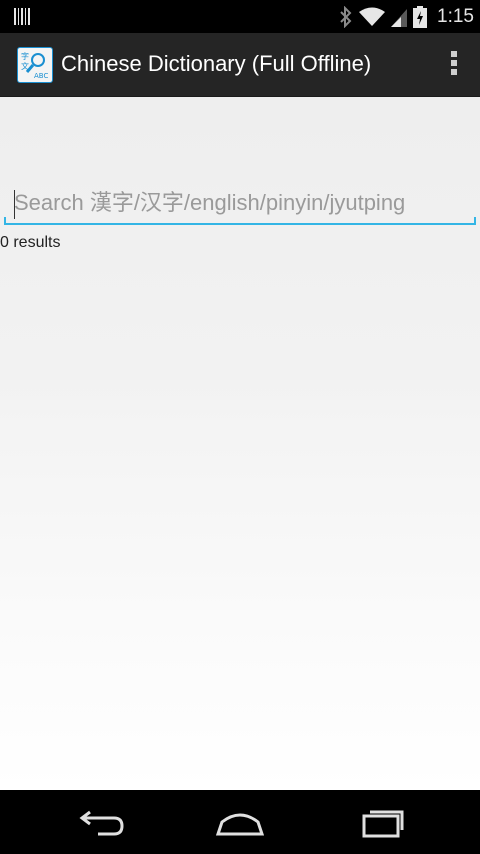 Image resolution: width=480 pixels, height=854 pixels. I want to click on search-field, so click(240, 205).